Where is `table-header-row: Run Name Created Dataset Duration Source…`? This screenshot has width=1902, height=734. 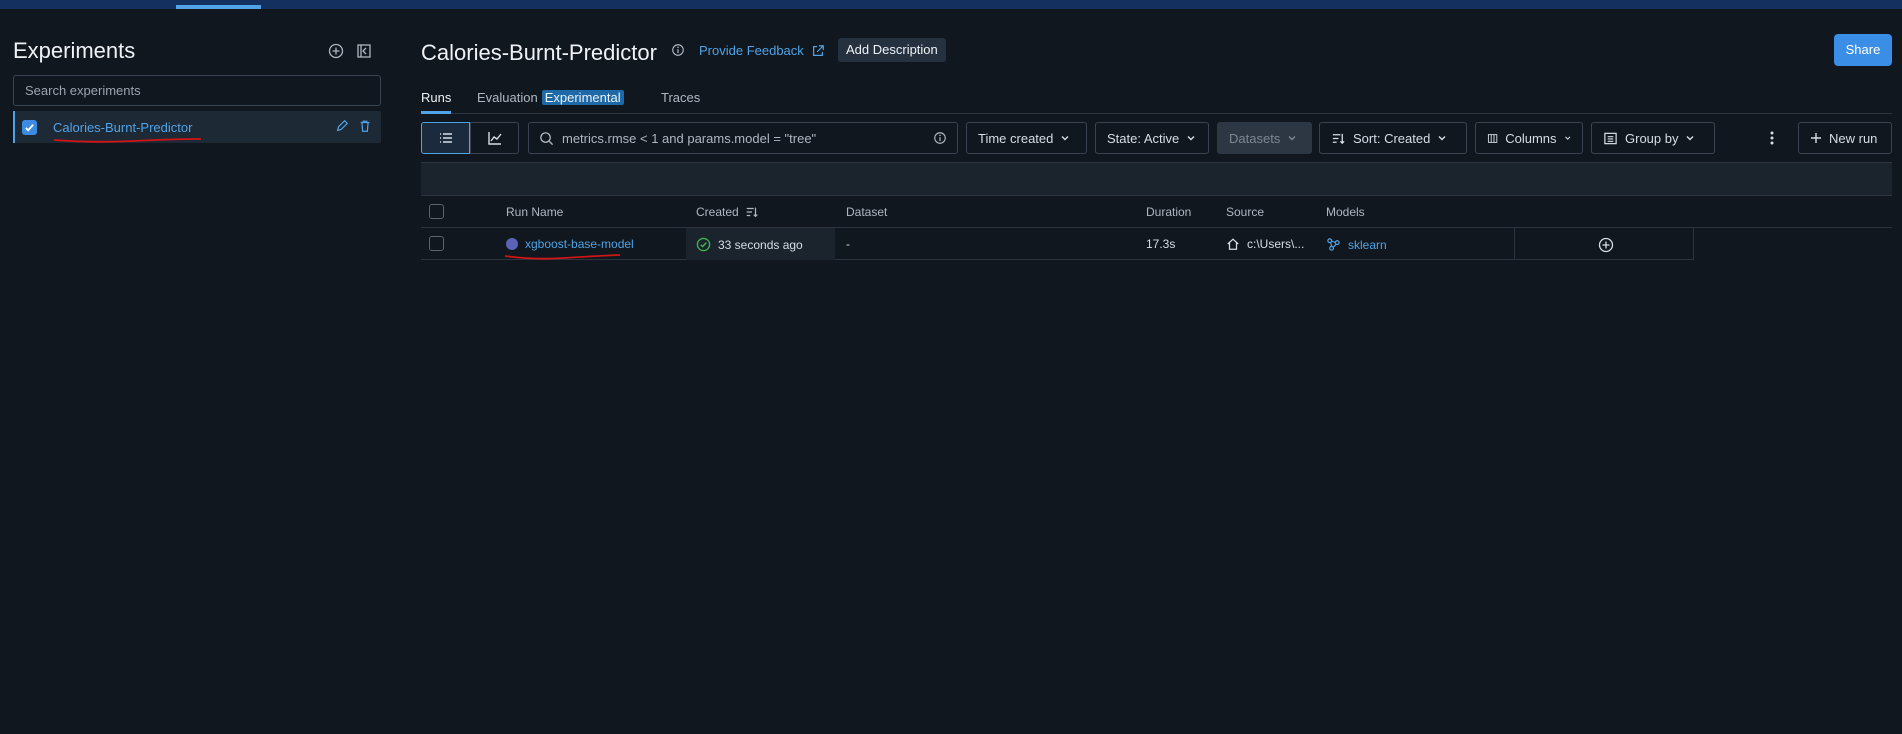 table-header-row: Run Name Created Dataset Duration Source… is located at coordinates (1156, 212).